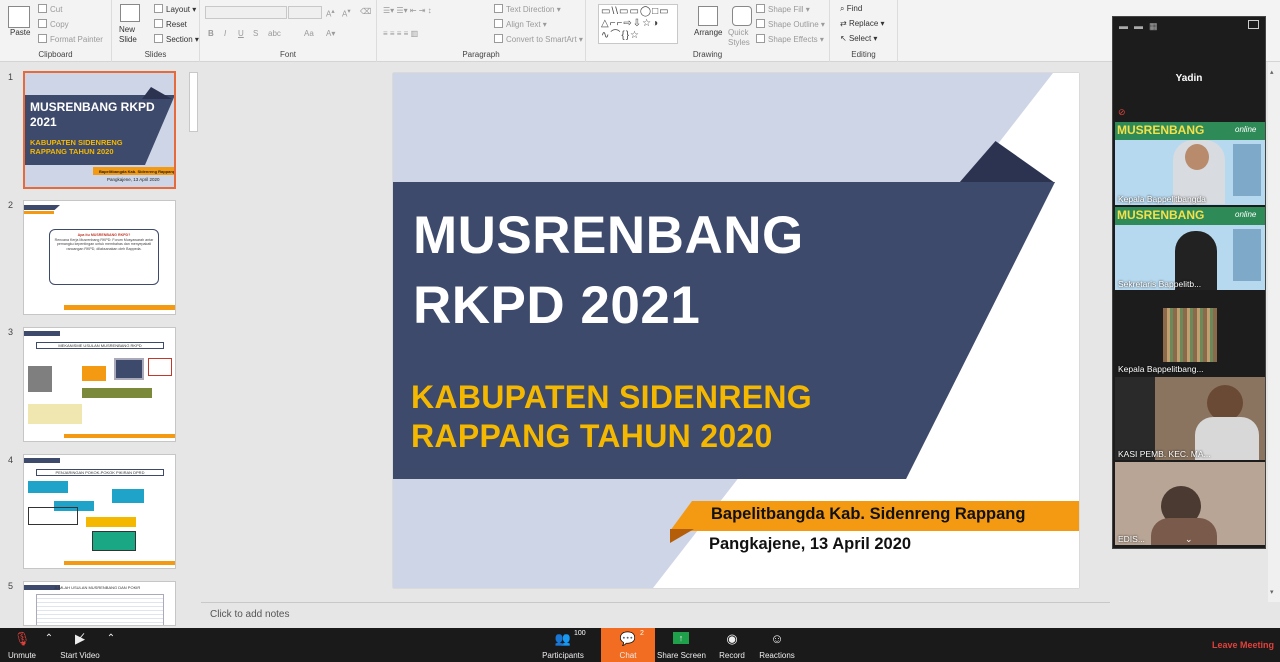 The height and width of the screenshot is (662, 1280). I want to click on thumb-footer: Bapelitbangda Kab. Sidenreng Rappang, so click(133, 171).